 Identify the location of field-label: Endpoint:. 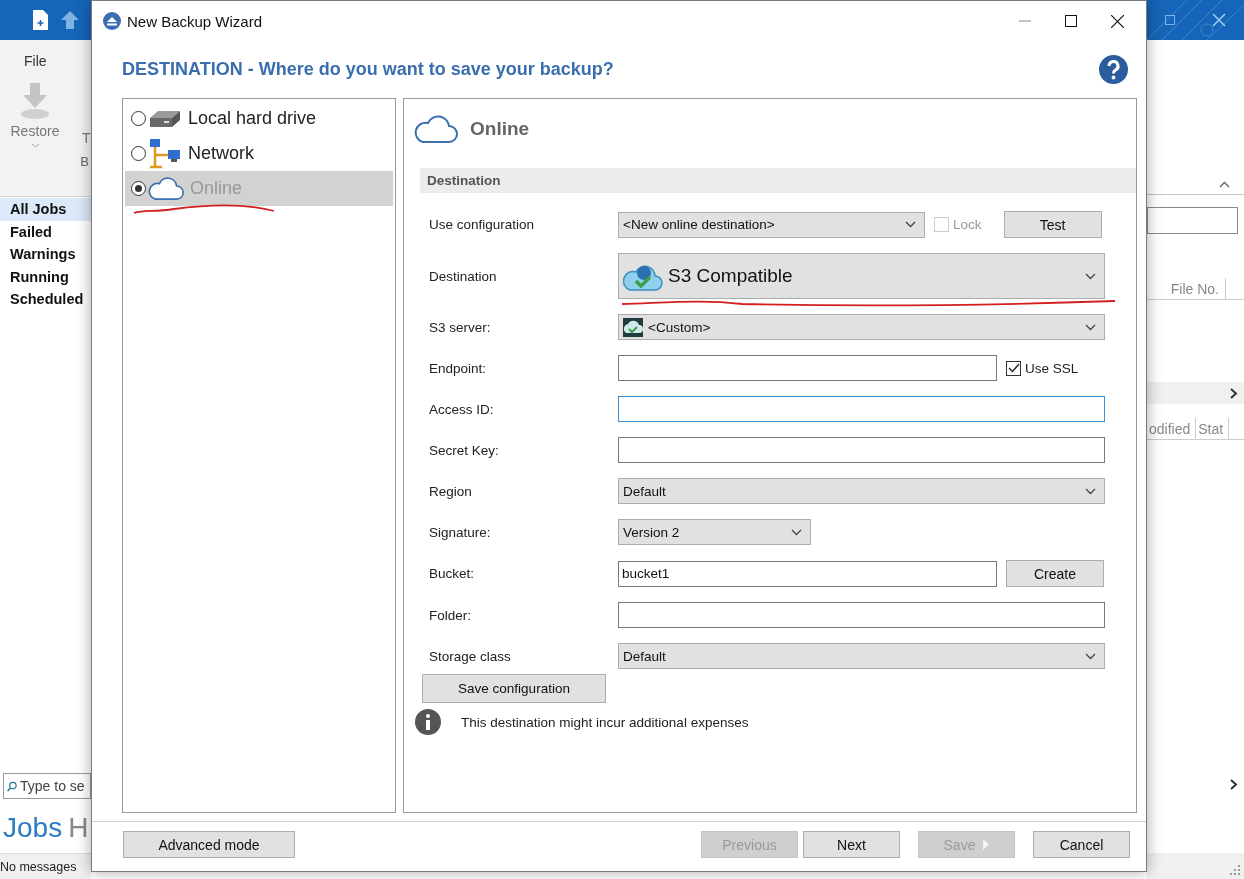
(458, 368).